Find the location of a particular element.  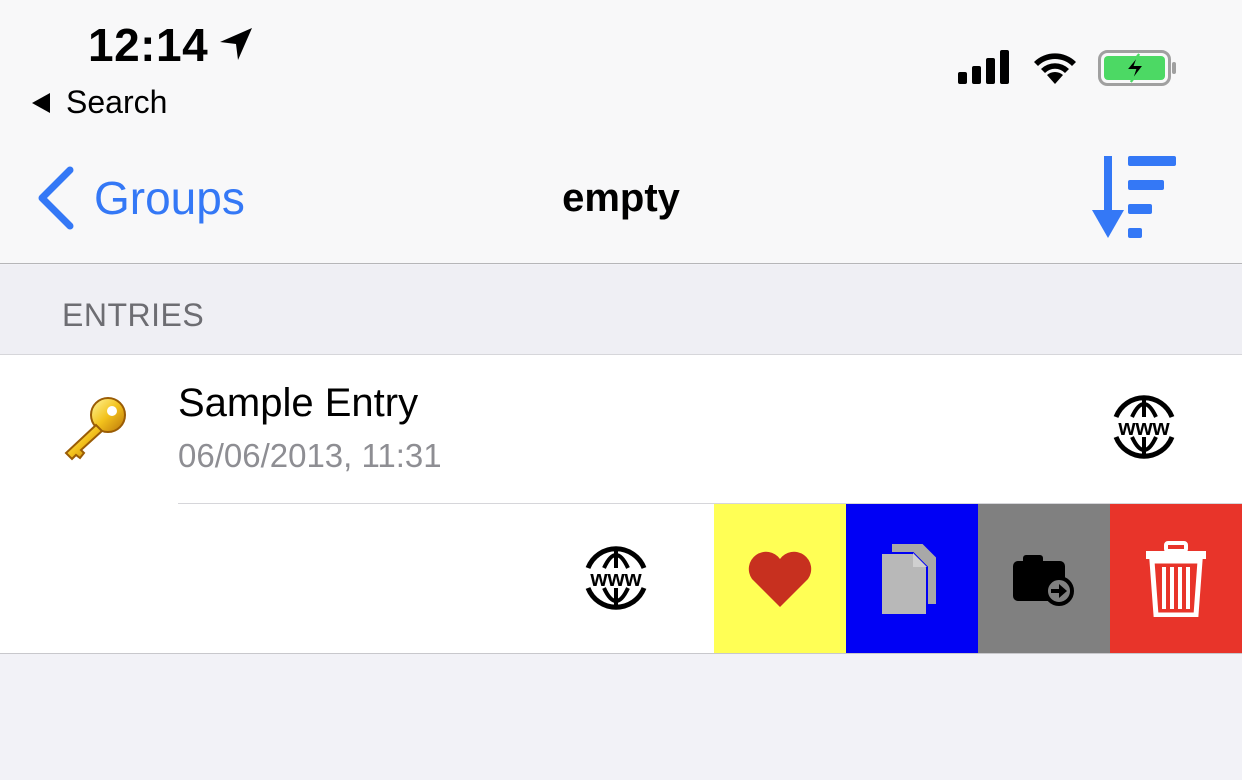

heart-icon is located at coordinates (780, 579).